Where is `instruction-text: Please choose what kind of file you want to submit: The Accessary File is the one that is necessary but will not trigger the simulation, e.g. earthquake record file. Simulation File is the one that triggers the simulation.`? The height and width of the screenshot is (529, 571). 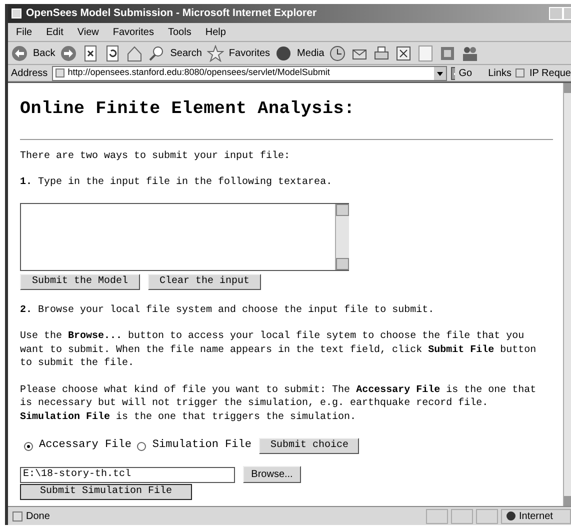
instruction-text: Please choose what kind of file you want to submit: The Accessary File is the one that is necessary but will not trigger the simulation, e.g. earthquake record file. Simulation File is the one that triggers the simulation. is located at coordinates (279, 404).